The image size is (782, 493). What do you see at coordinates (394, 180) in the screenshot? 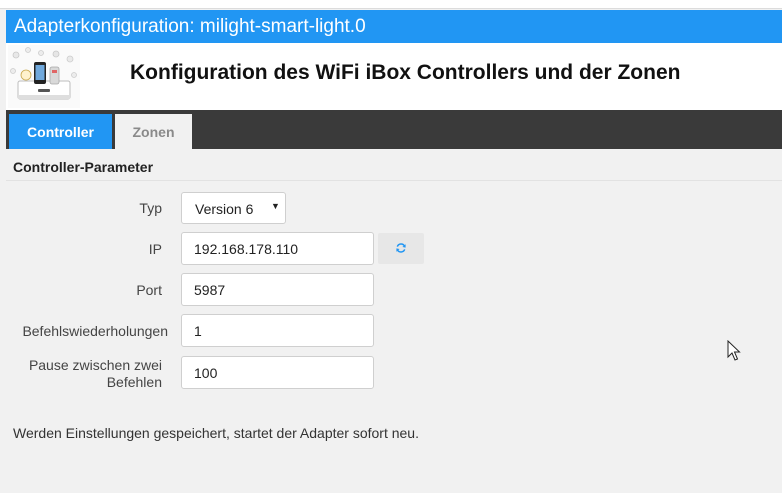
I see `section-divider` at bounding box center [394, 180].